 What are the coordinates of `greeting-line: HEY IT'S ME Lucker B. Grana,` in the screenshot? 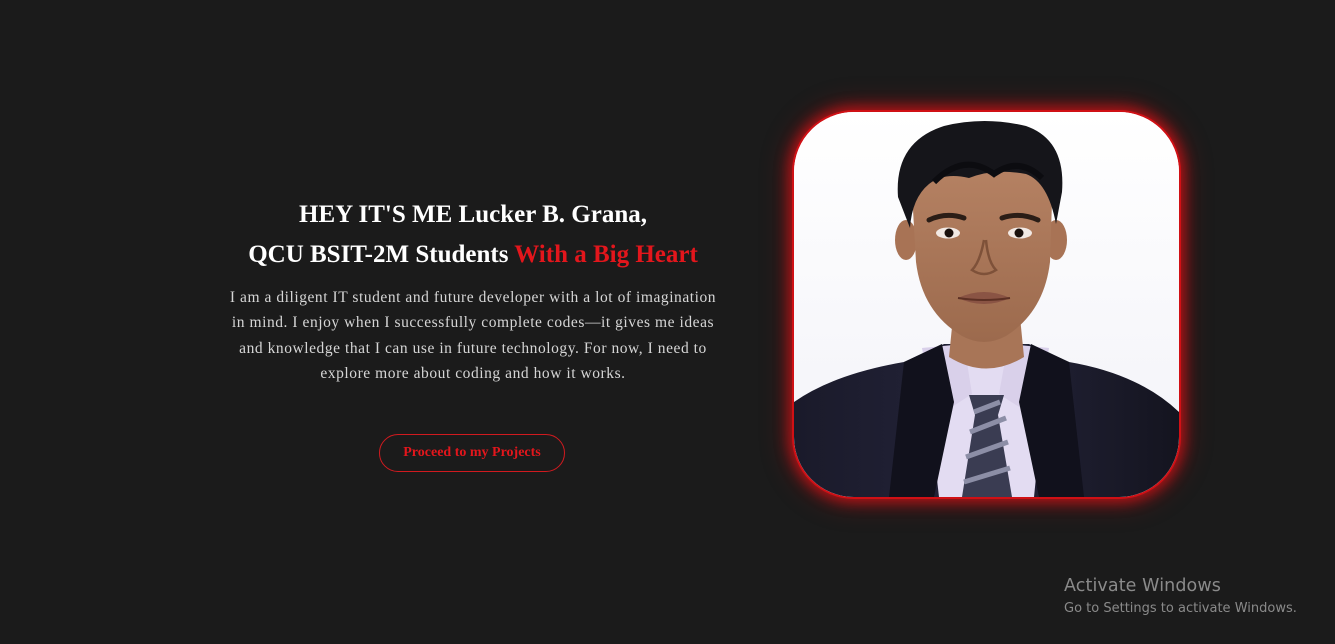 It's located at (473, 214).